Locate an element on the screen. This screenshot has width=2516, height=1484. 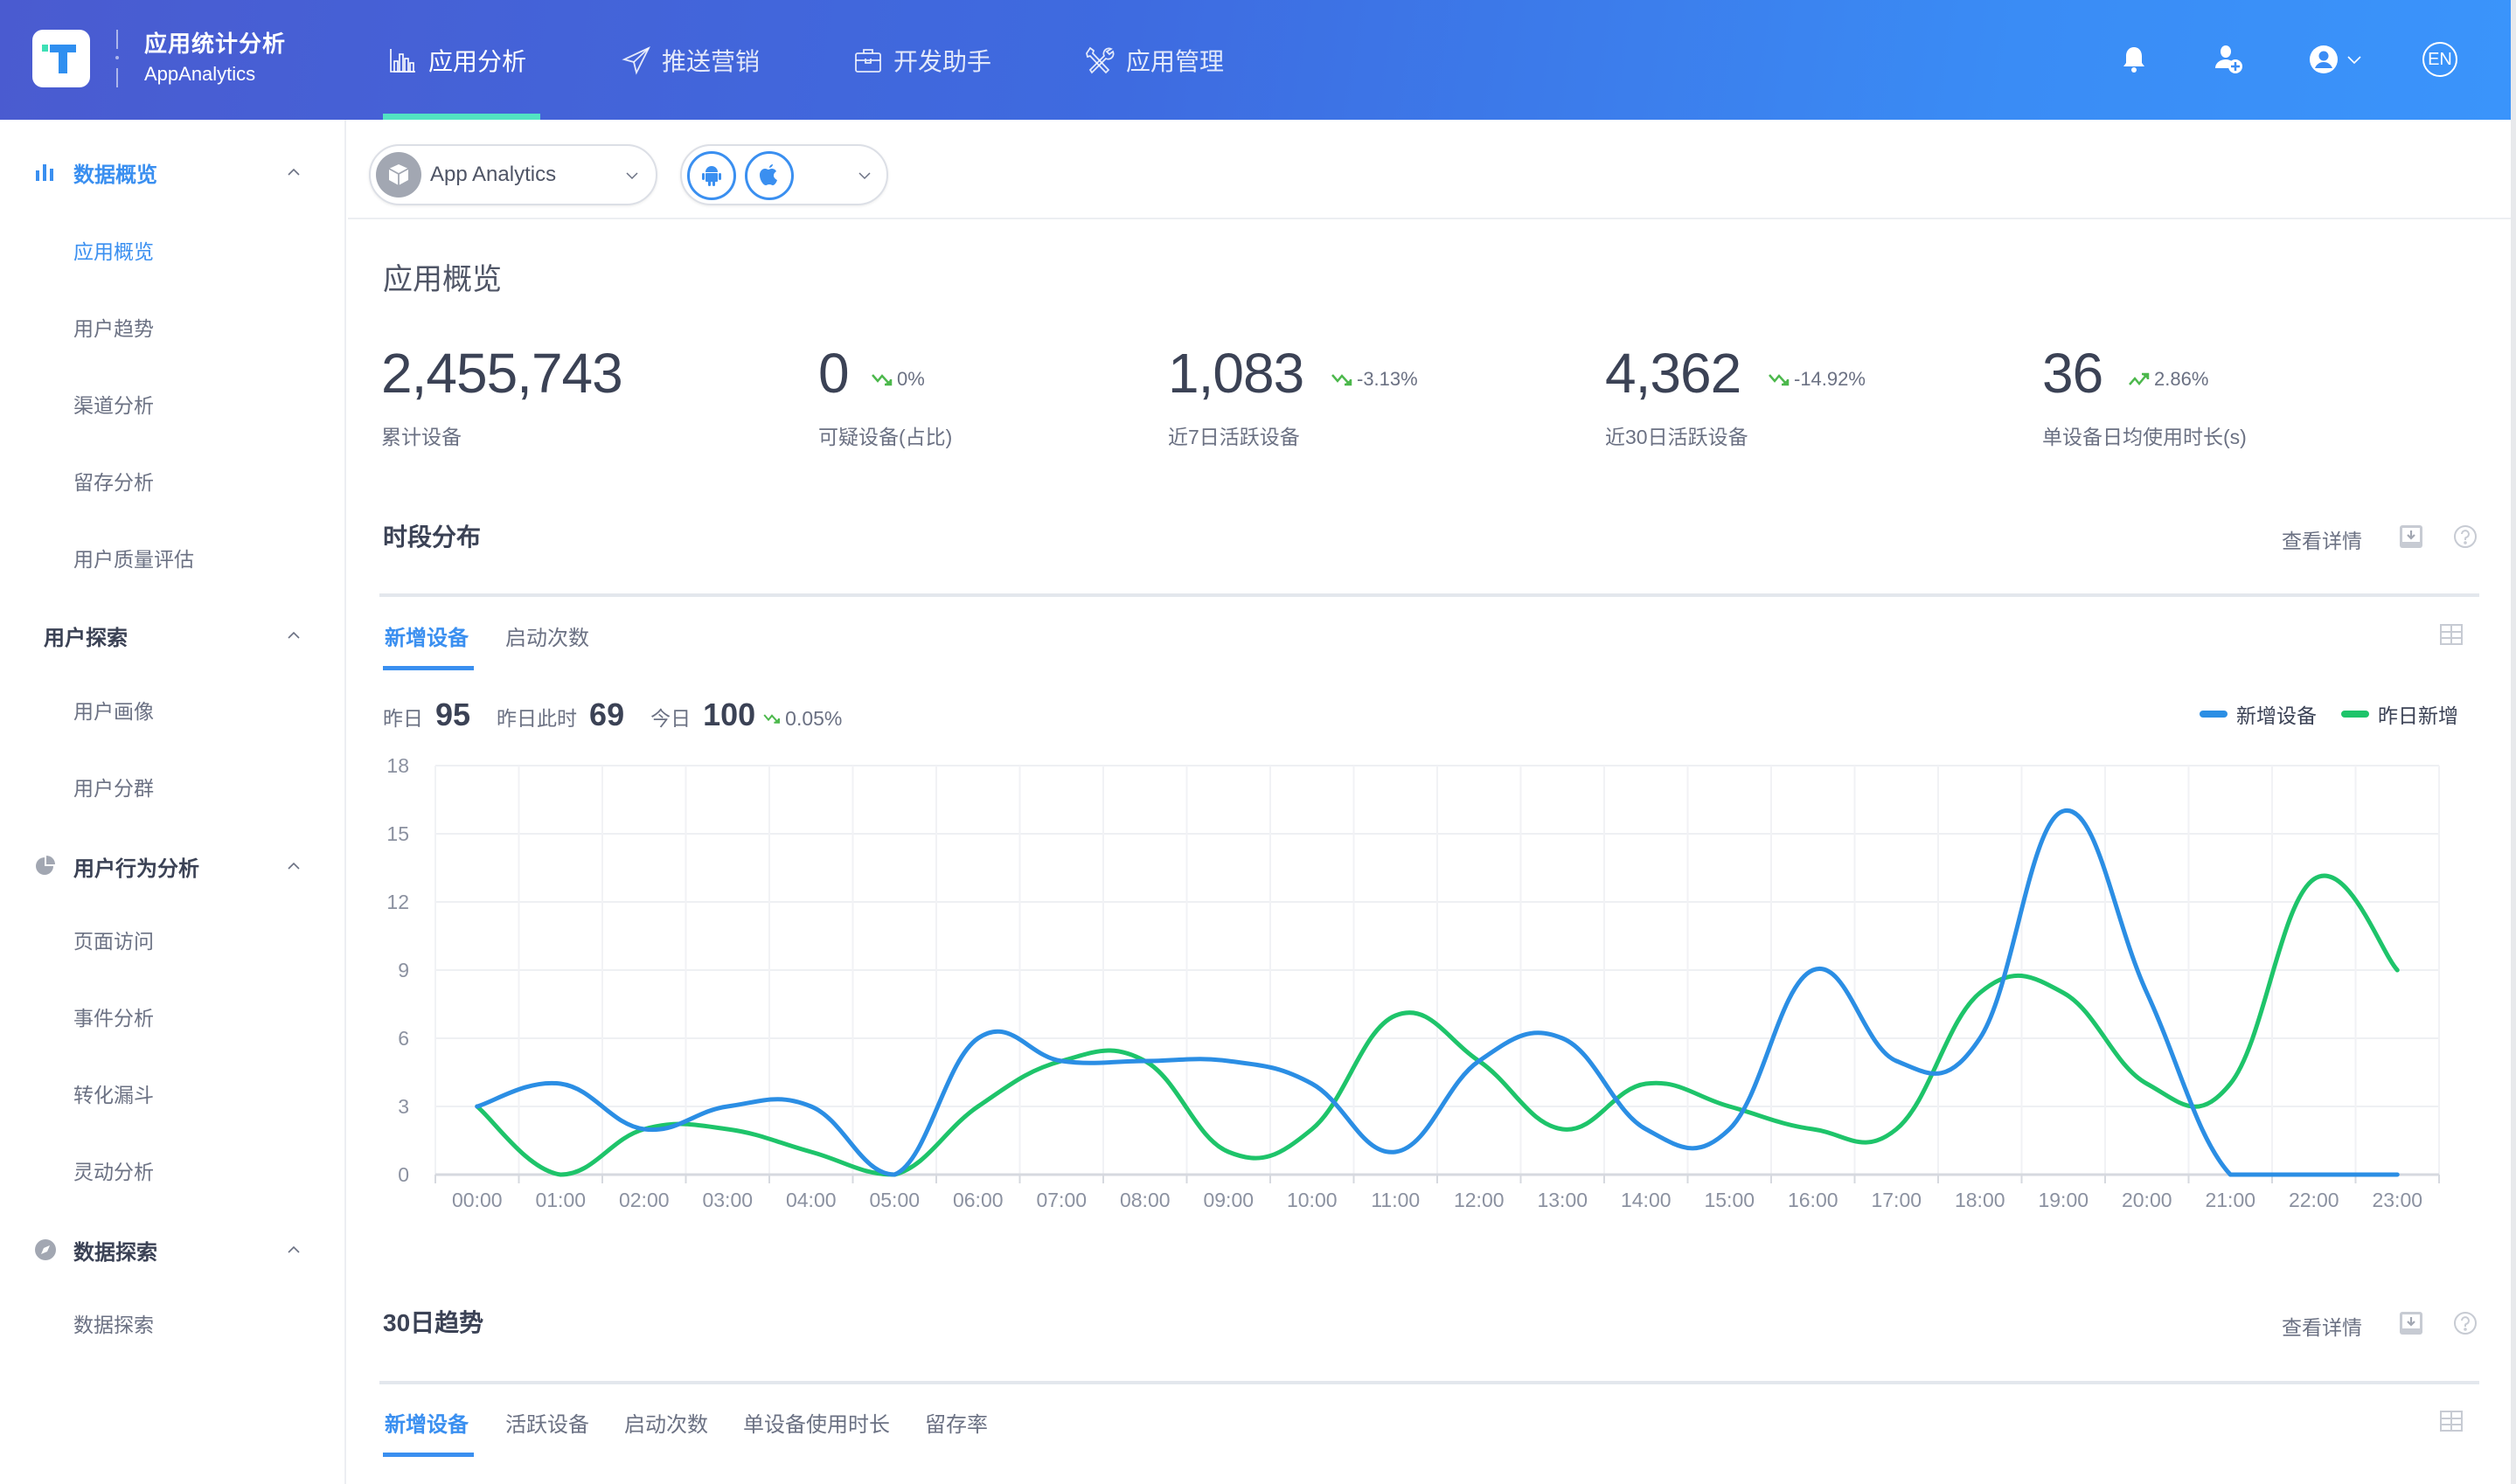
tab-retention: 留存率 is located at coordinates (956, 1422).